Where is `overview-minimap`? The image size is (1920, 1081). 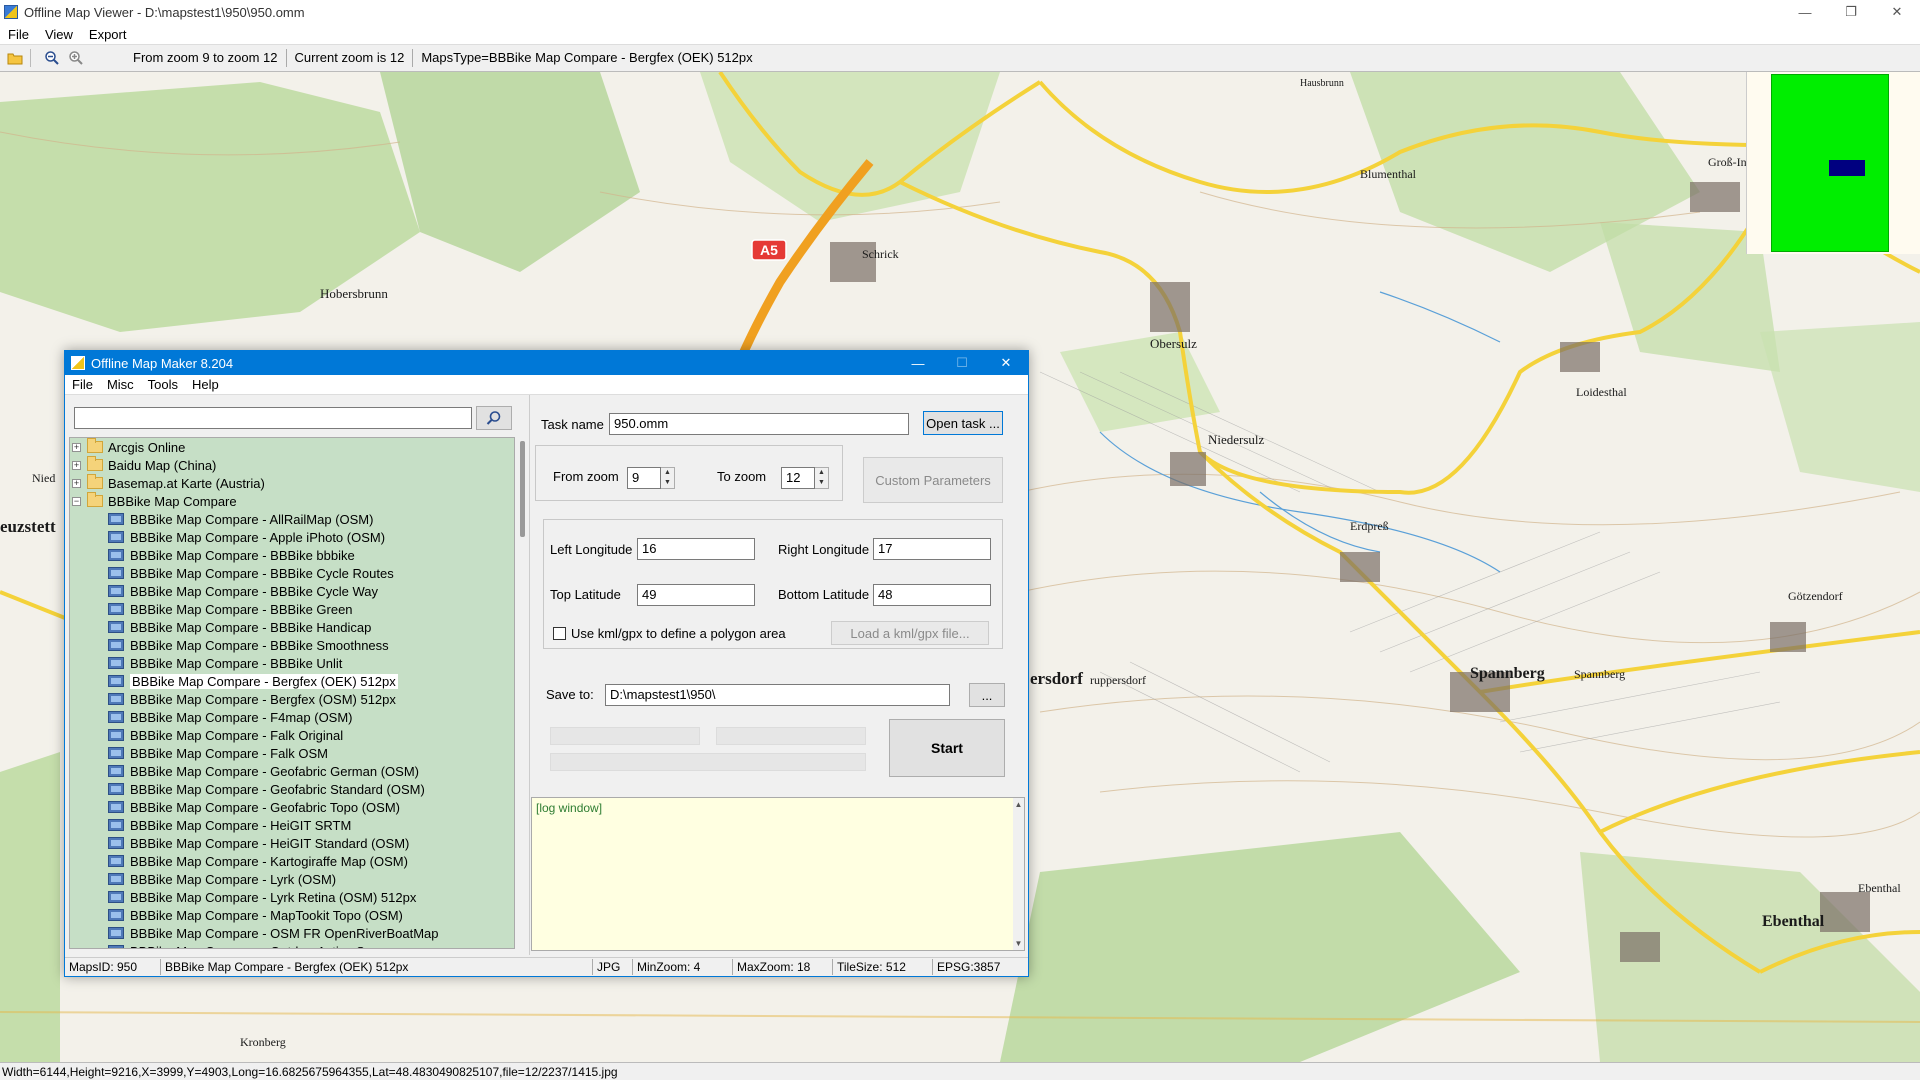
overview-minimap is located at coordinates (1833, 163).